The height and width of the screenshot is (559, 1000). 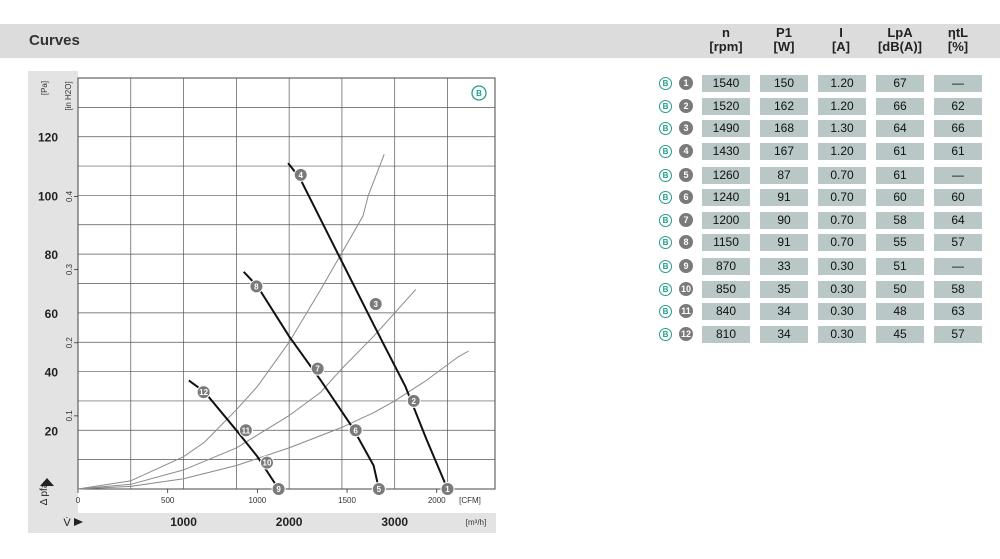 I want to click on operating-point-label: 5, so click(x=379, y=489).